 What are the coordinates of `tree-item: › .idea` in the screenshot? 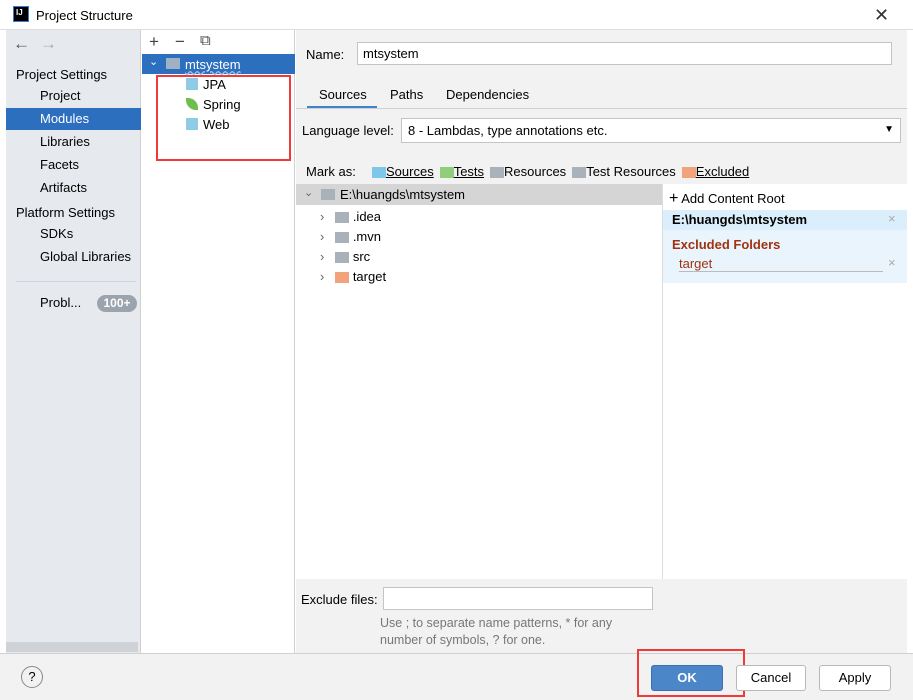 It's located at (353, 217).